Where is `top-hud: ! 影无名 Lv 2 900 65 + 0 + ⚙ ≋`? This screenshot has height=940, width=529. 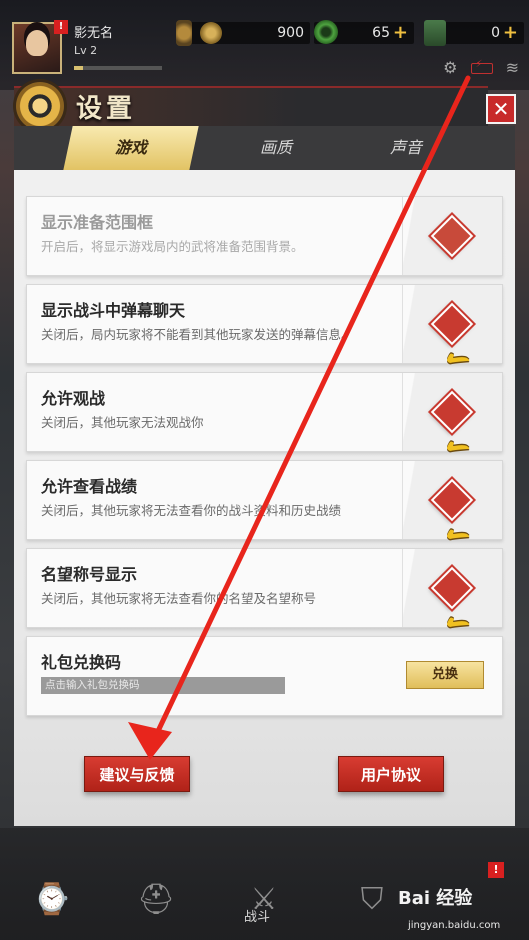 top-hud: ! 影无名 Lv 2 900 65 + 0 + ⚙ ≋ is located at coordinates (264, 45).